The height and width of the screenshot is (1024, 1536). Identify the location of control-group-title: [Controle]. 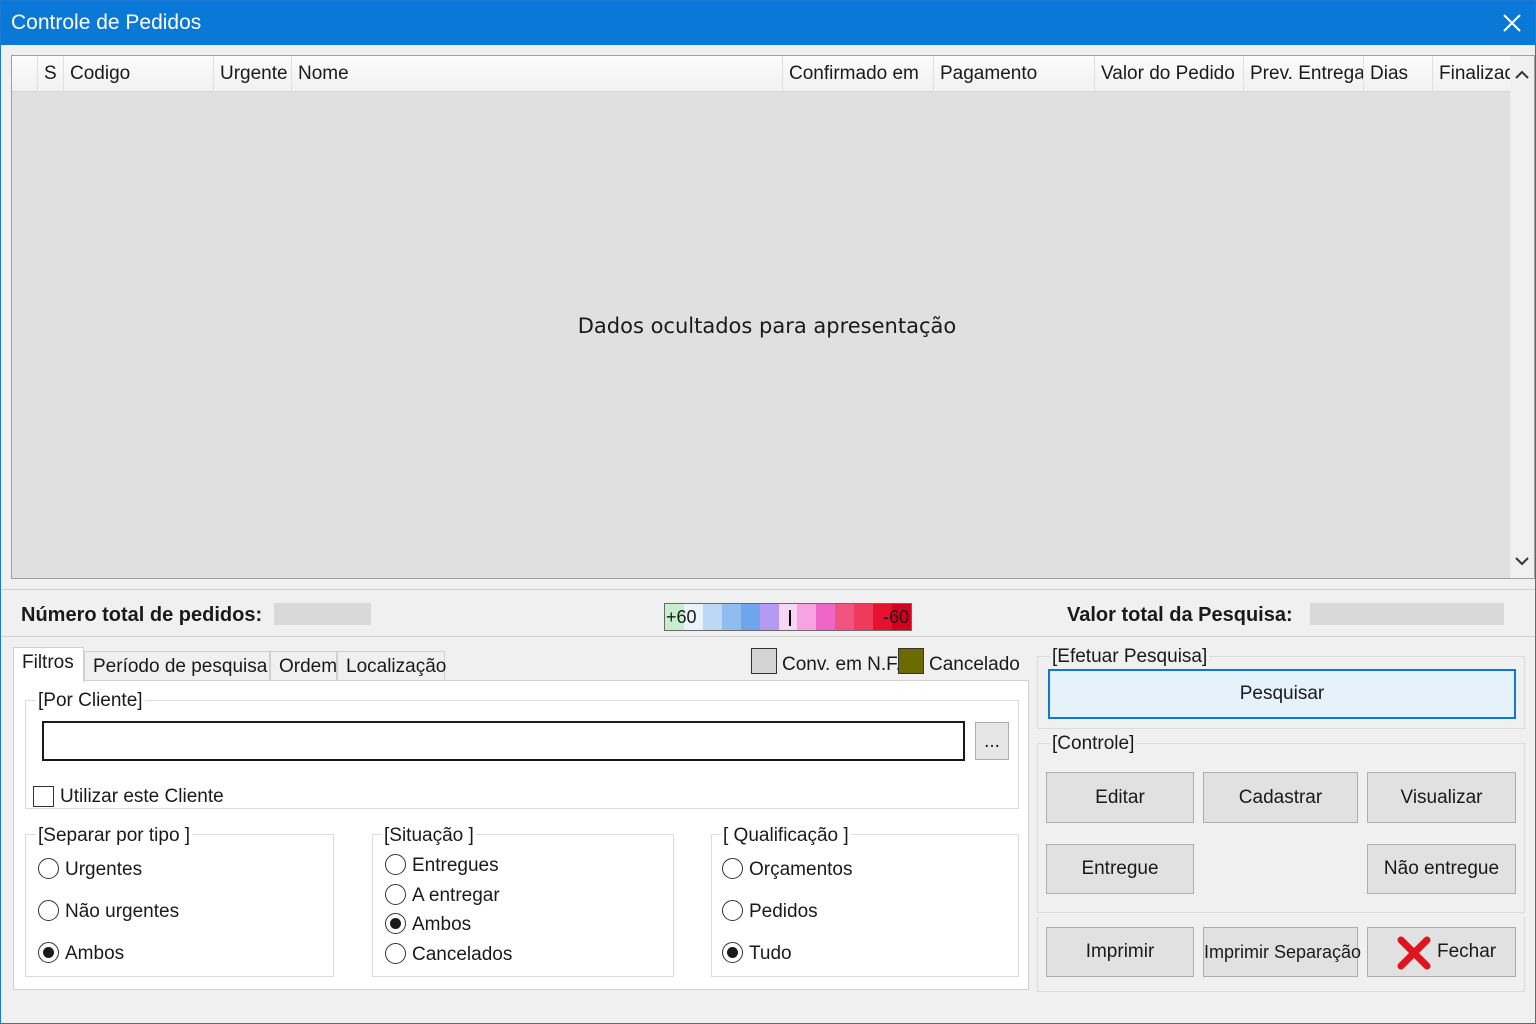
(1093, 744).